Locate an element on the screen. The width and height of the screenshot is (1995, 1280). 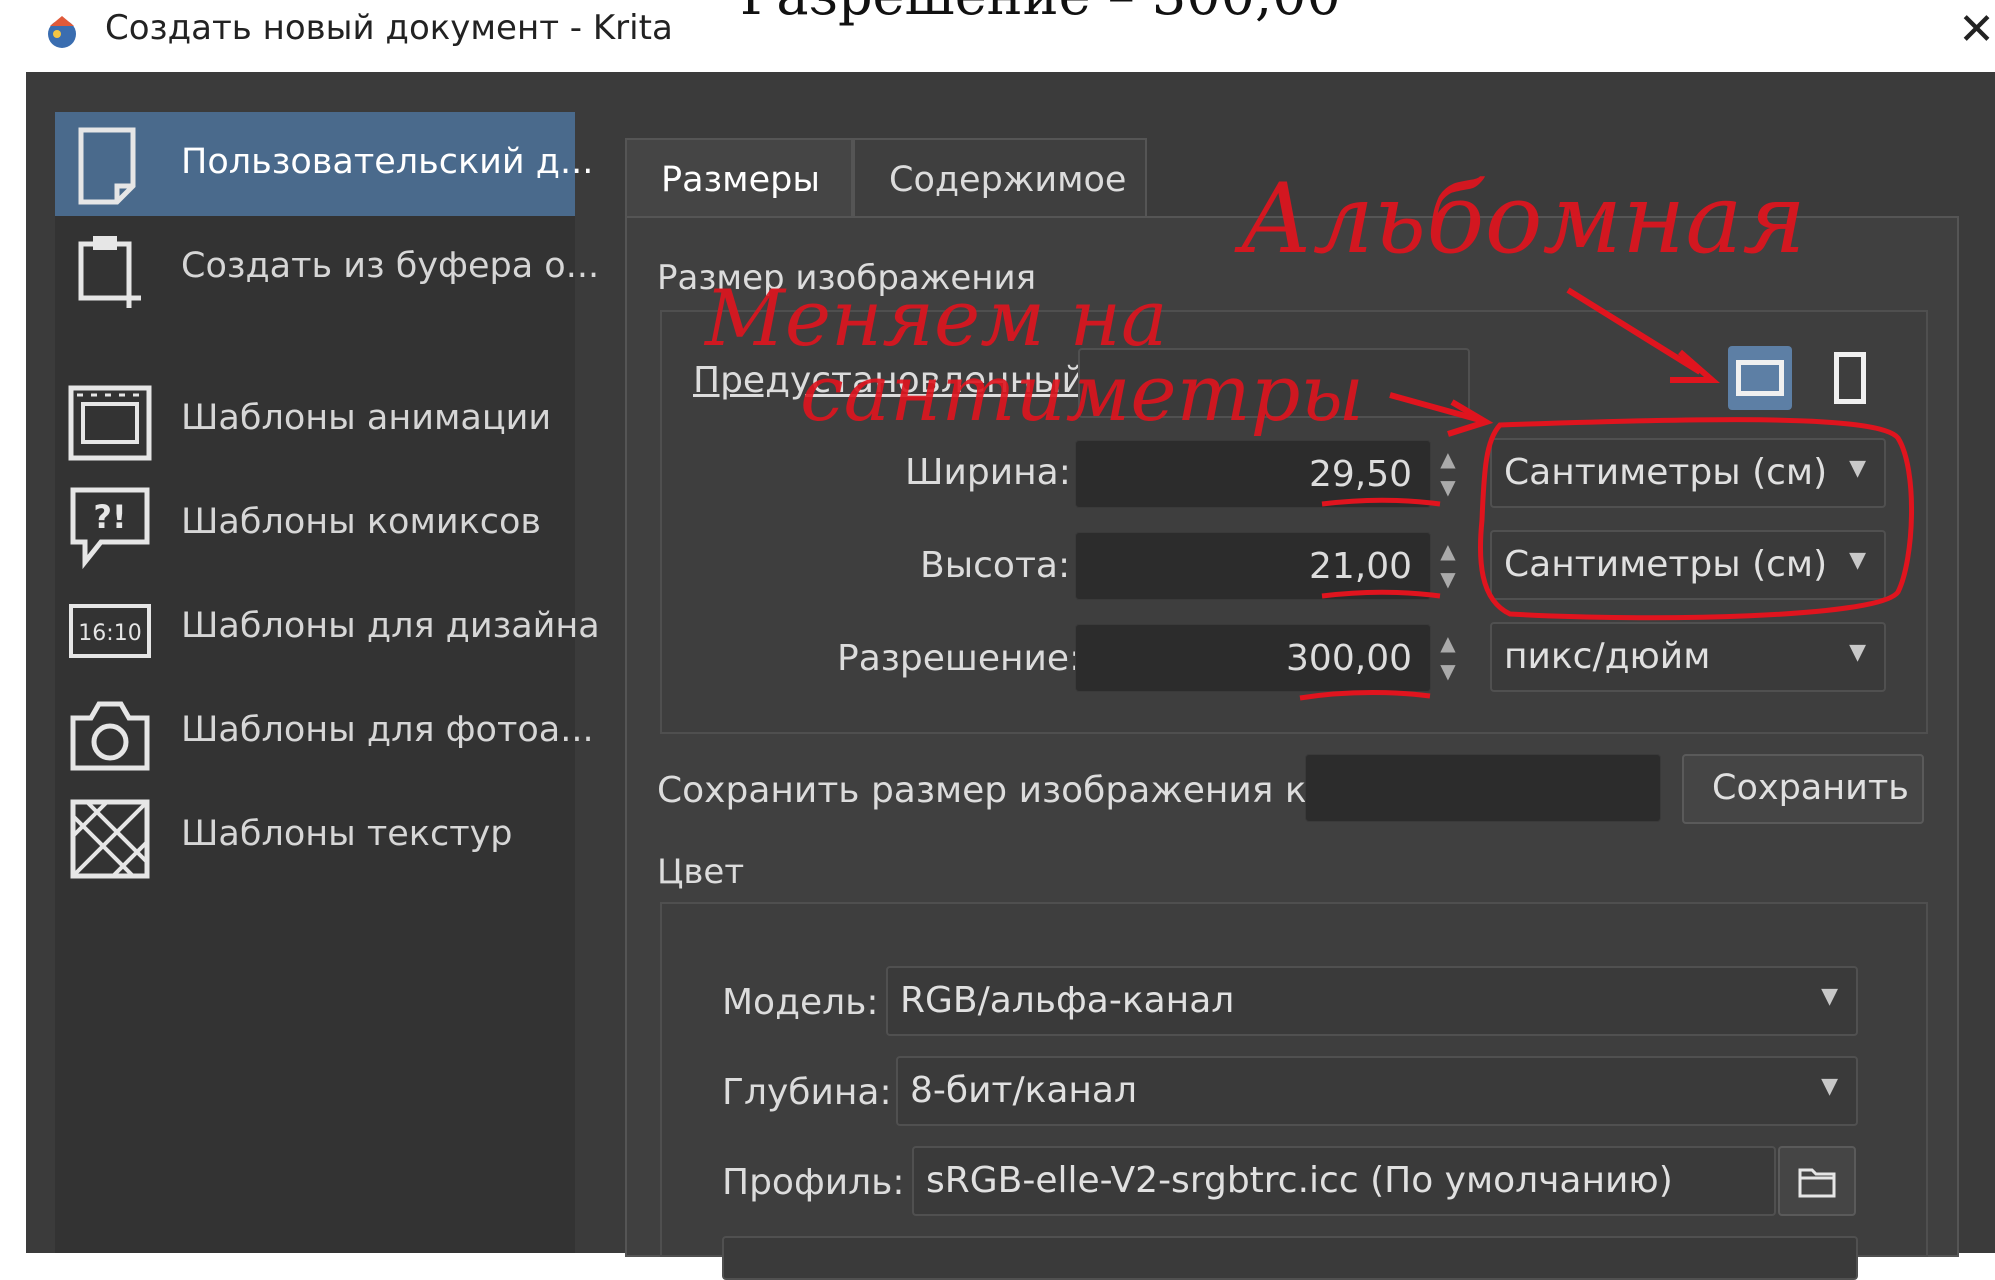
width-label: Ширина: is located at coordinates (988, 472).